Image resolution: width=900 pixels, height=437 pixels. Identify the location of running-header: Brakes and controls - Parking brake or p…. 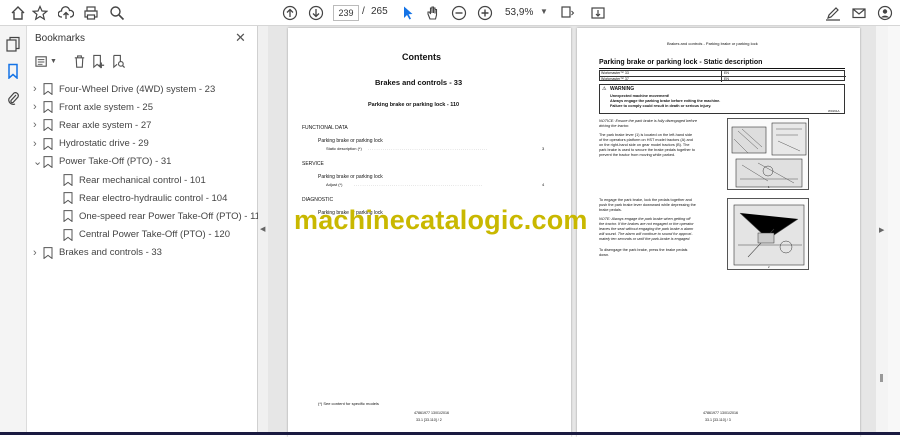
(712, 43).